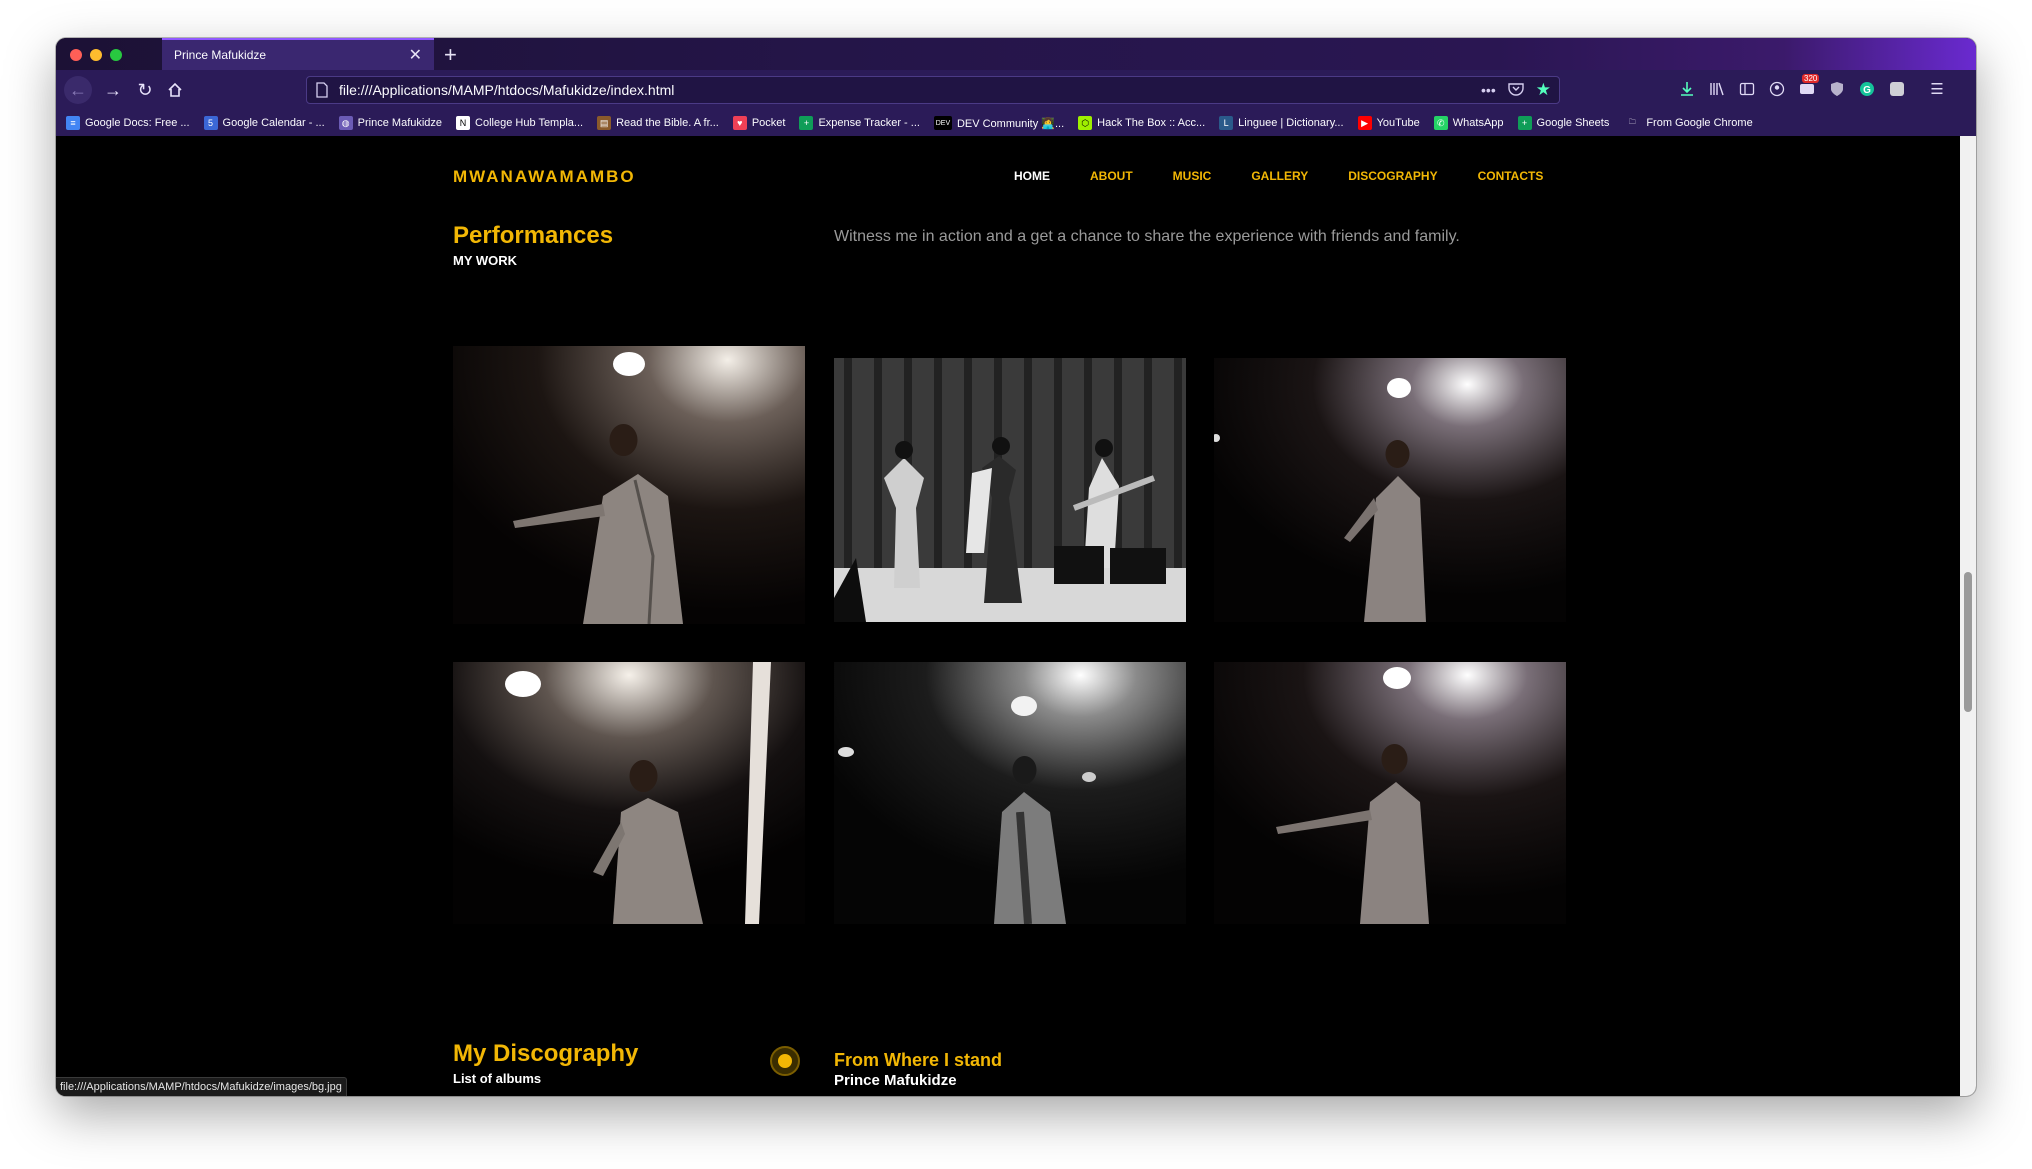 Image resolution: width=2032 pixels, height=1169 pixels. I want to click on bookmark-item: + Google Sheets, so click(1563, 123).